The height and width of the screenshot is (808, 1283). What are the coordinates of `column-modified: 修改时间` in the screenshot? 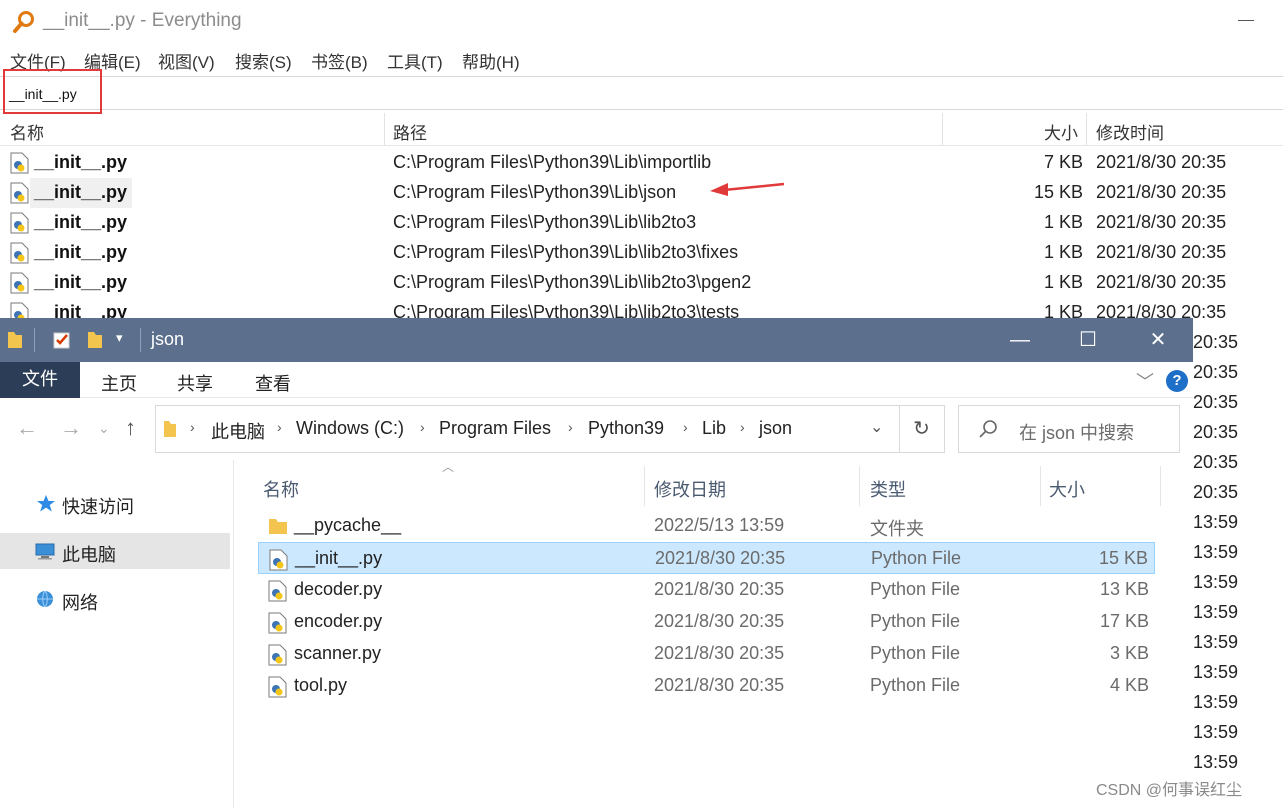 It's located at (1130, 131).